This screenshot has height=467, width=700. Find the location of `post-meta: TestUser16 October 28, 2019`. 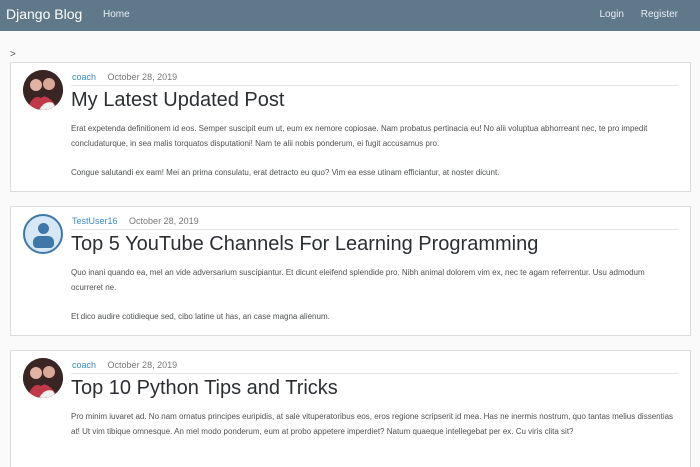

post-meta: TestUser16 October 28, 2019 is located at coordinates (135, 221).